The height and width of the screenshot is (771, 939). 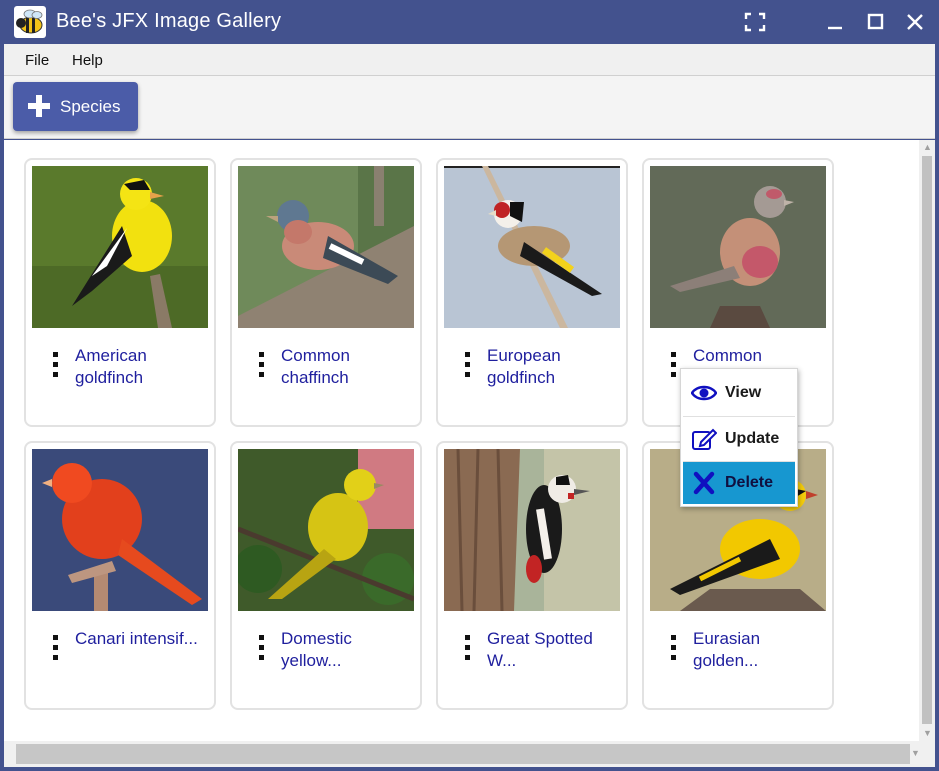 What do you see at coordinates (704, 439) in the screenshot?
I see `edit-icon` at bounding box center [704, 439].